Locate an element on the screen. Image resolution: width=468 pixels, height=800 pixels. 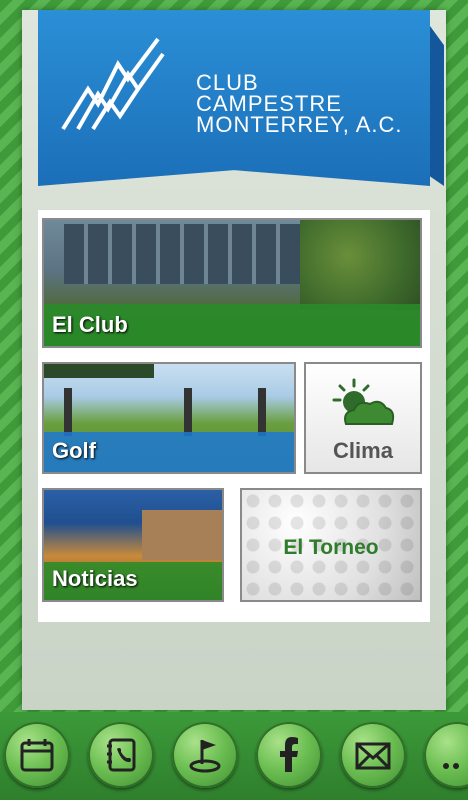
facebook-button is located at coordinates (289, 755).